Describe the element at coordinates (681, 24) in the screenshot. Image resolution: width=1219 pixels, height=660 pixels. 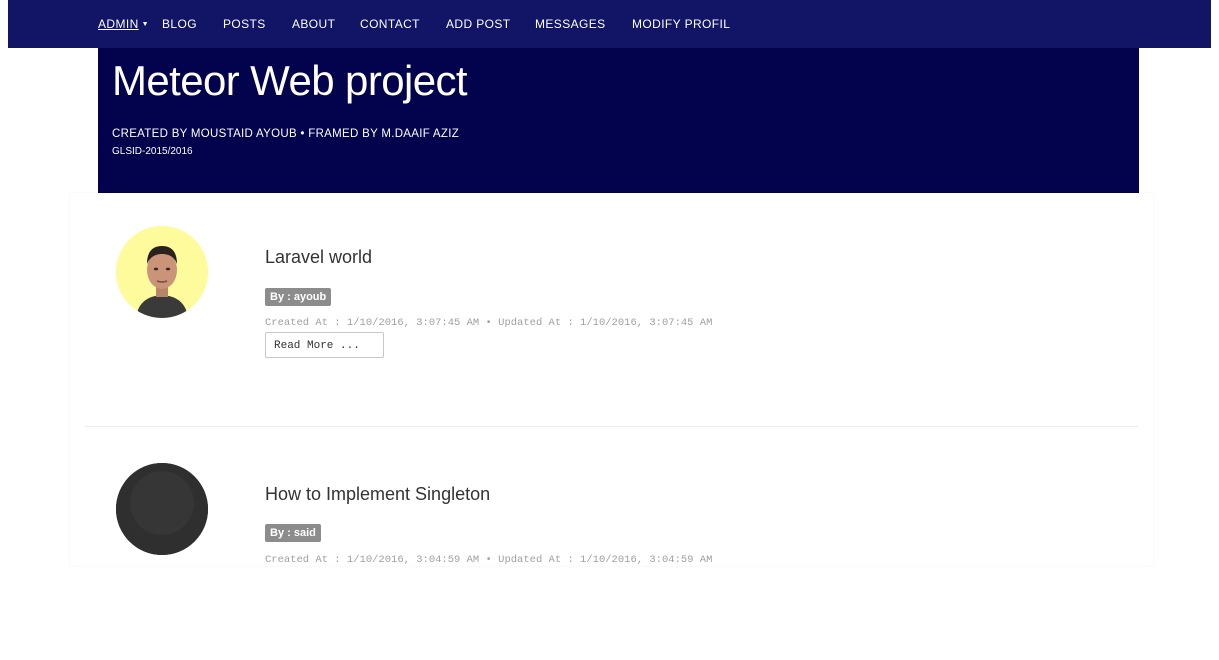
I see `nav-modify-profil: MODIFY PROFIL` at that location.